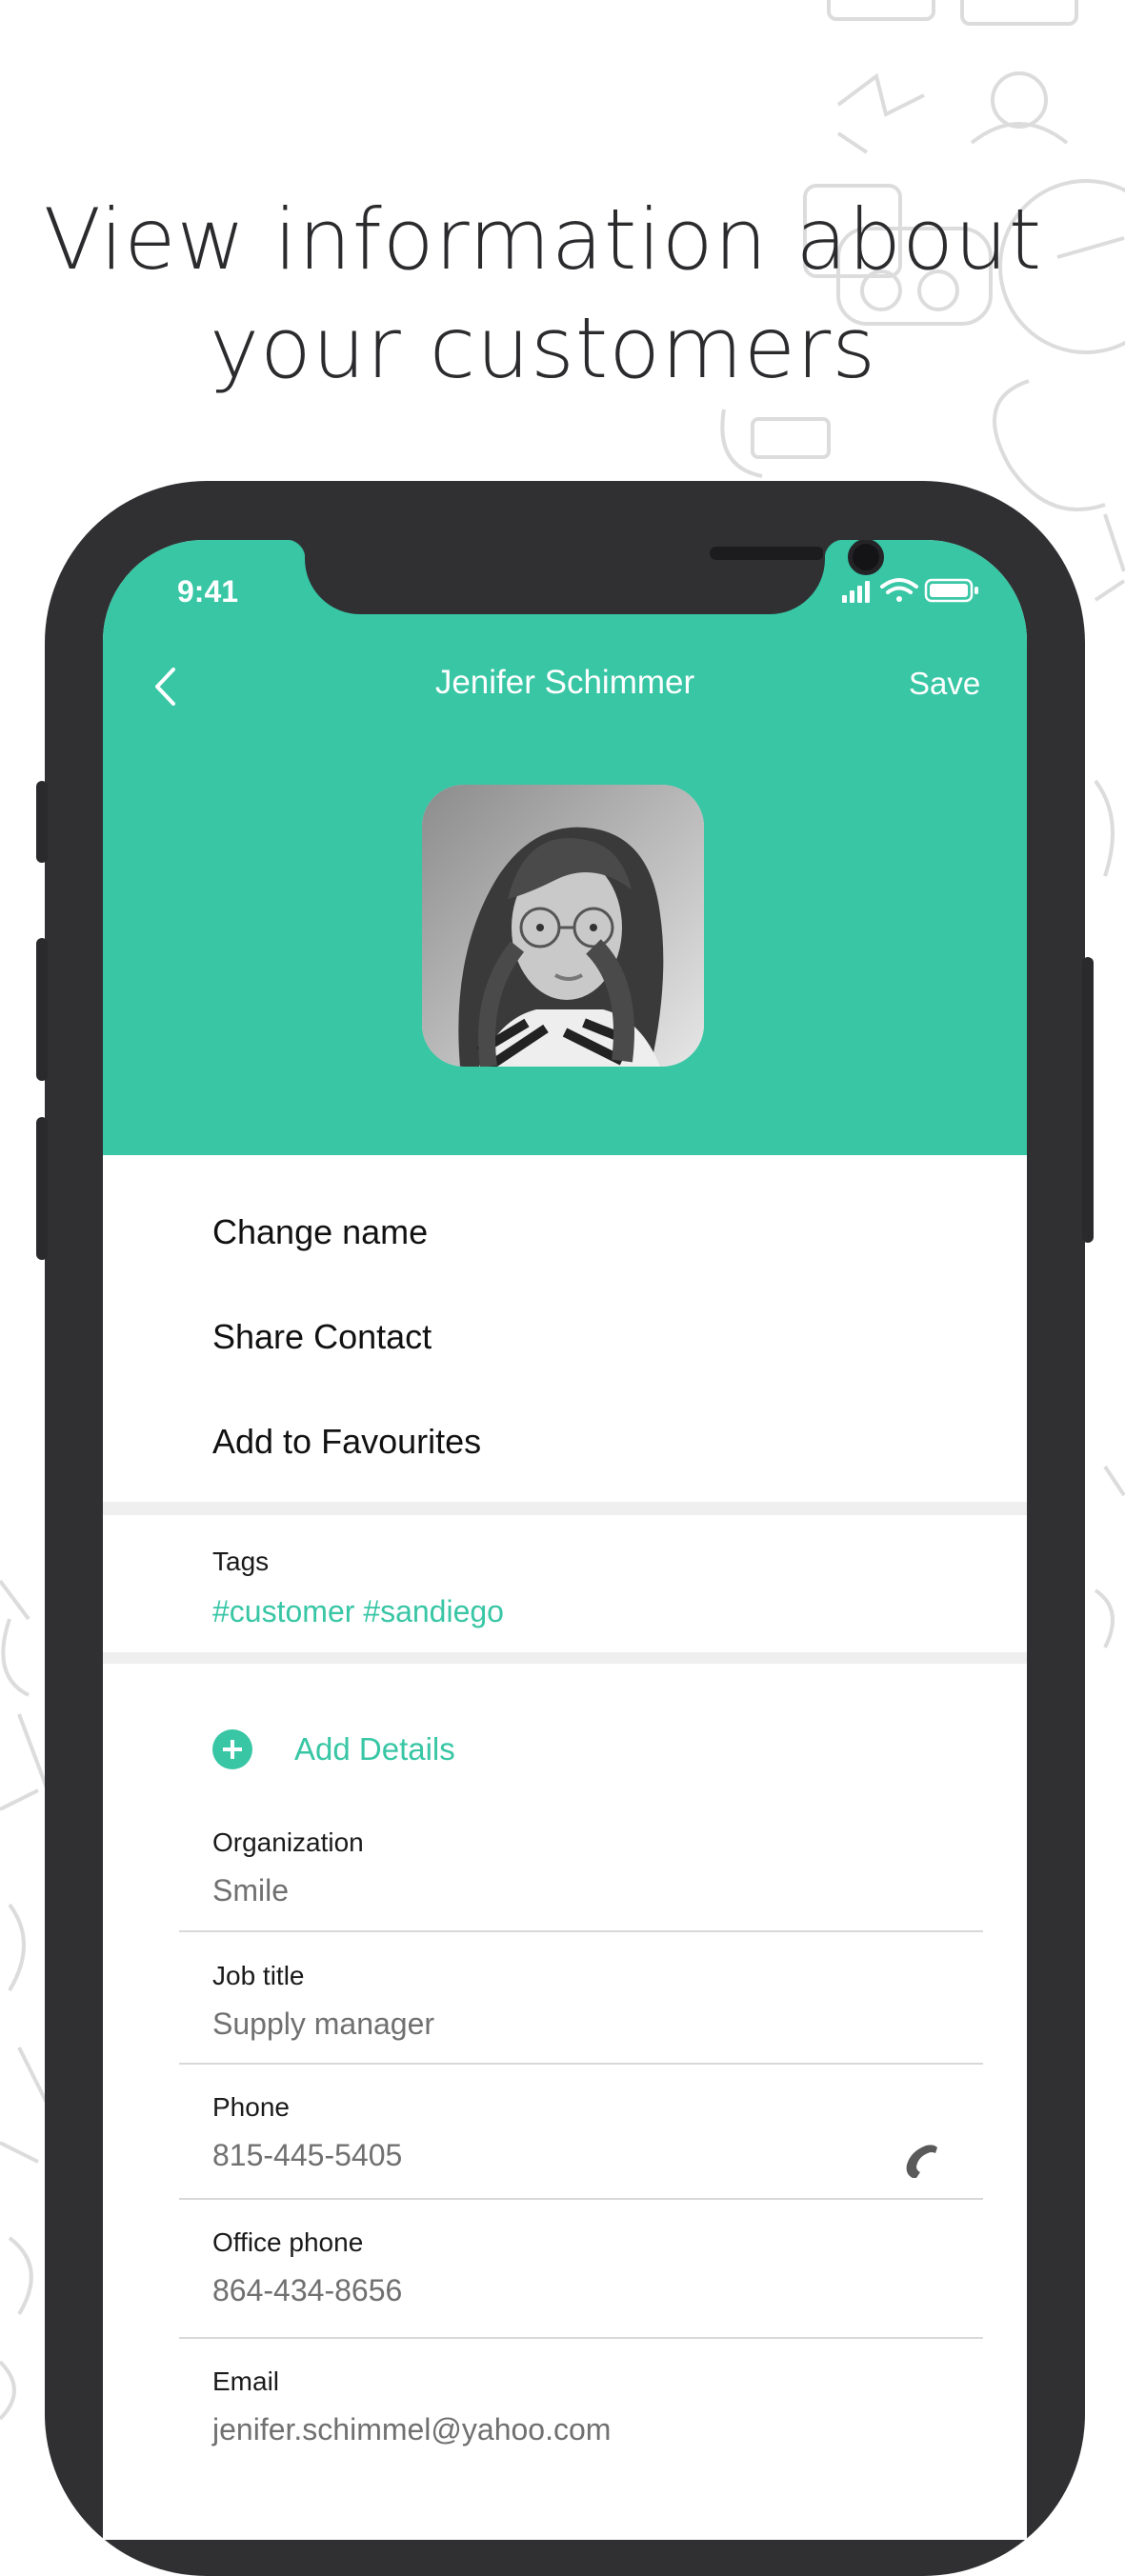  What do you see at coordinates (42, 1009) in the screenshot?
I see `side-button-volume-up` at bounding box center [42, 1009].